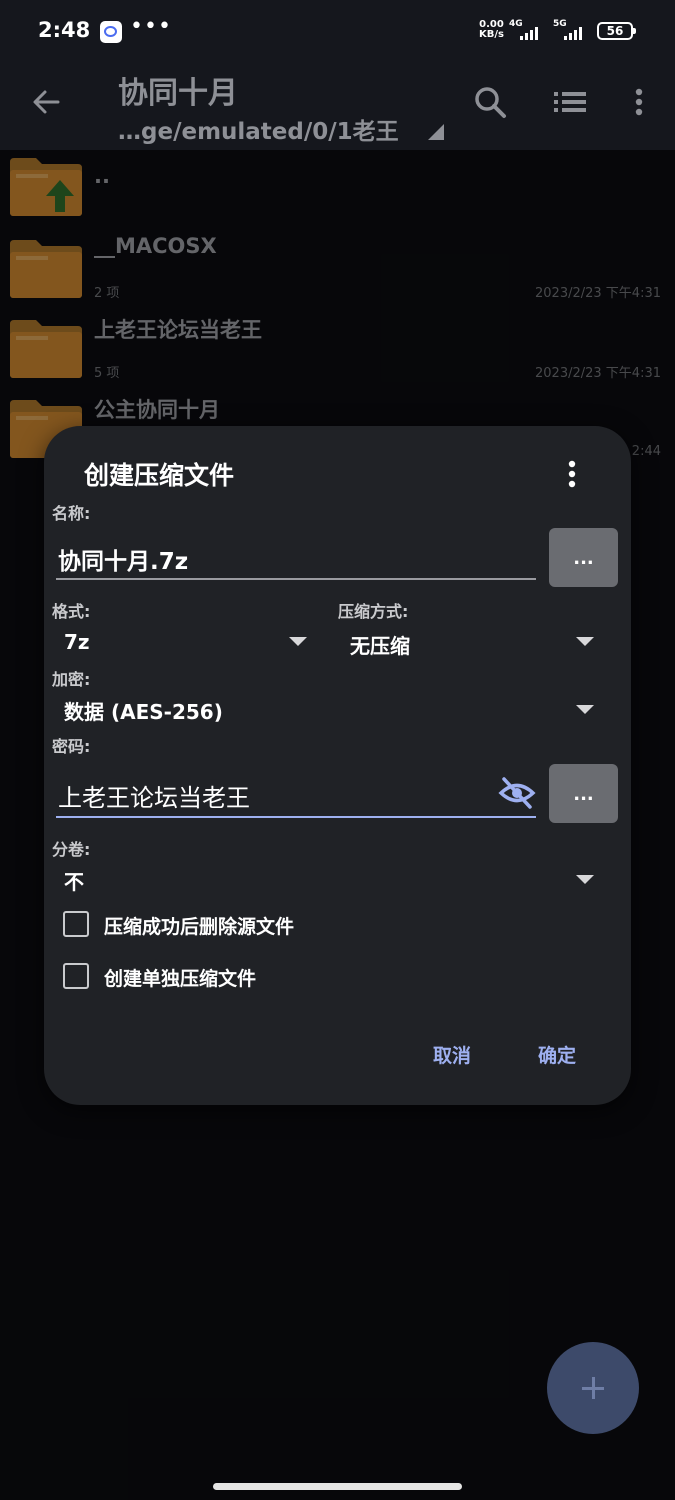  Describe the element at coordinates (76, 924) in the screenshot. I see `delete-source-checkbox` at that location.